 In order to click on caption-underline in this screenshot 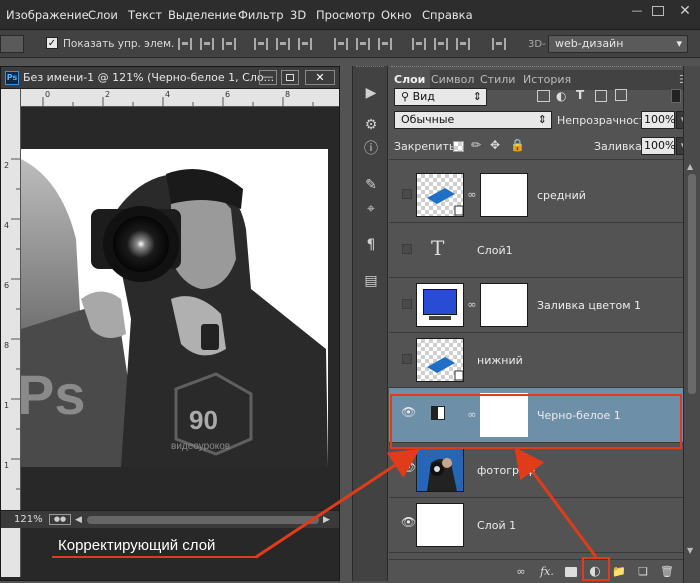, I will do `click(155, 557)`.